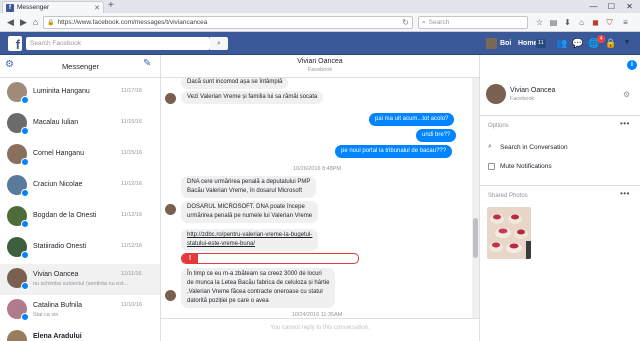  Describe the element at coordinates (228, 301) in the screenshot. I see `message-line: datorită poziției pe care o avea` at that location.